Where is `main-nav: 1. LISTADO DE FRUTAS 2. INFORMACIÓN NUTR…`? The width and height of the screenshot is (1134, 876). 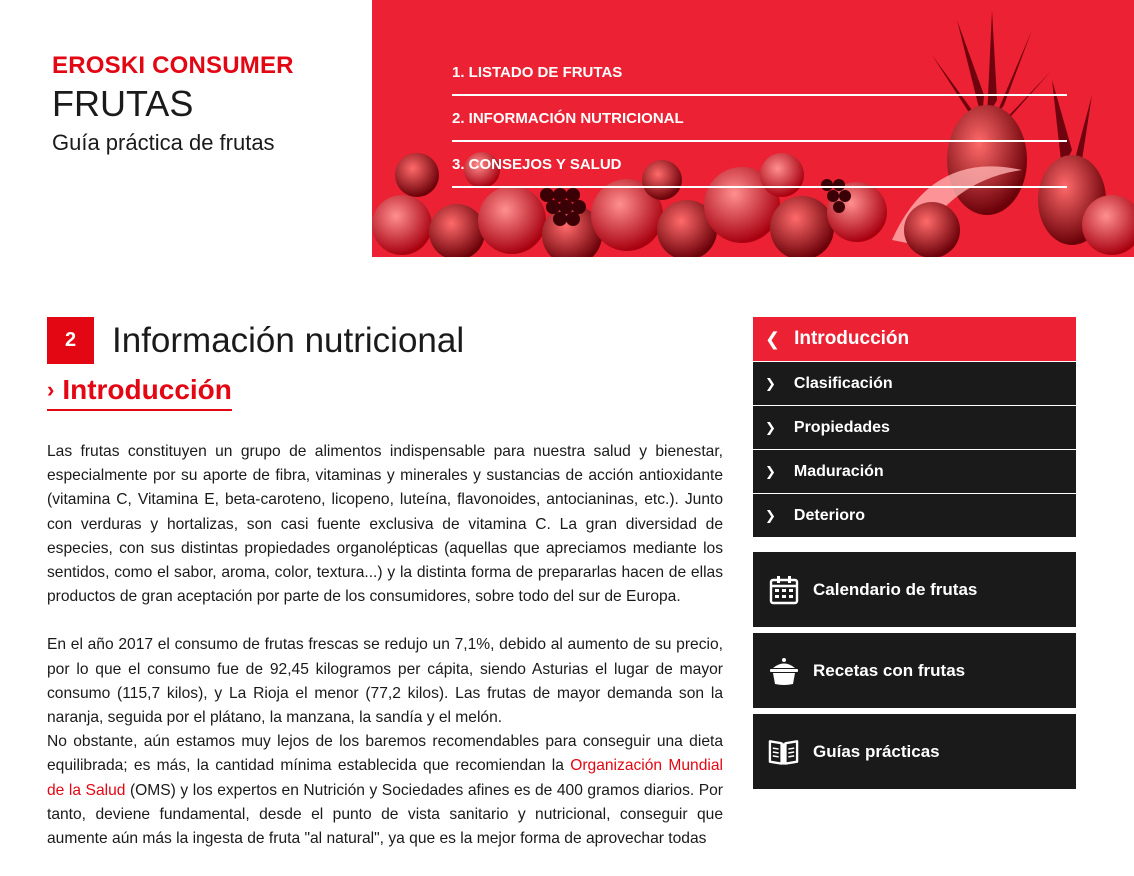 main-nav: 1. LISTADO DE FRUTAS 2. INFORMACIÓN NUTR… is located at coordinates (759, 119).